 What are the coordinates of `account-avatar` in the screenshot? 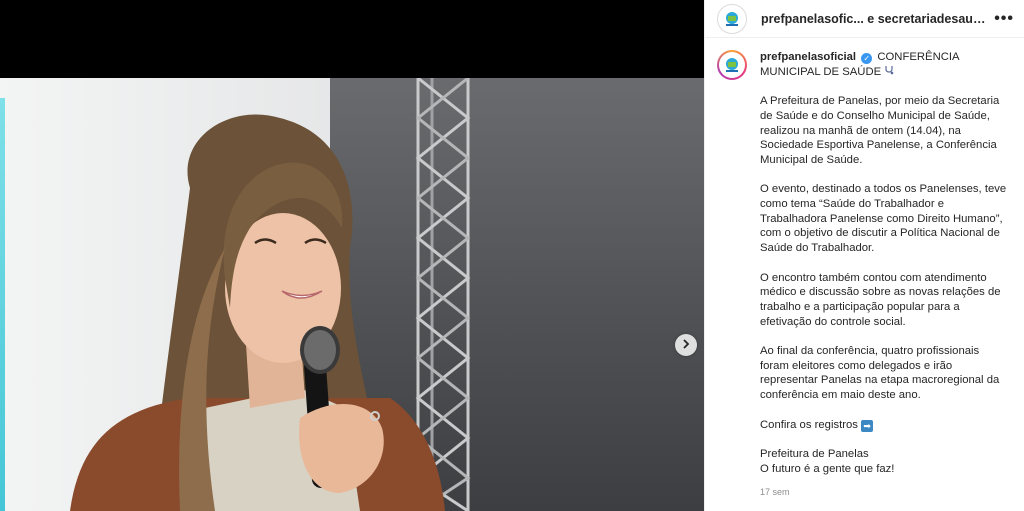 It's located at (732, 18).